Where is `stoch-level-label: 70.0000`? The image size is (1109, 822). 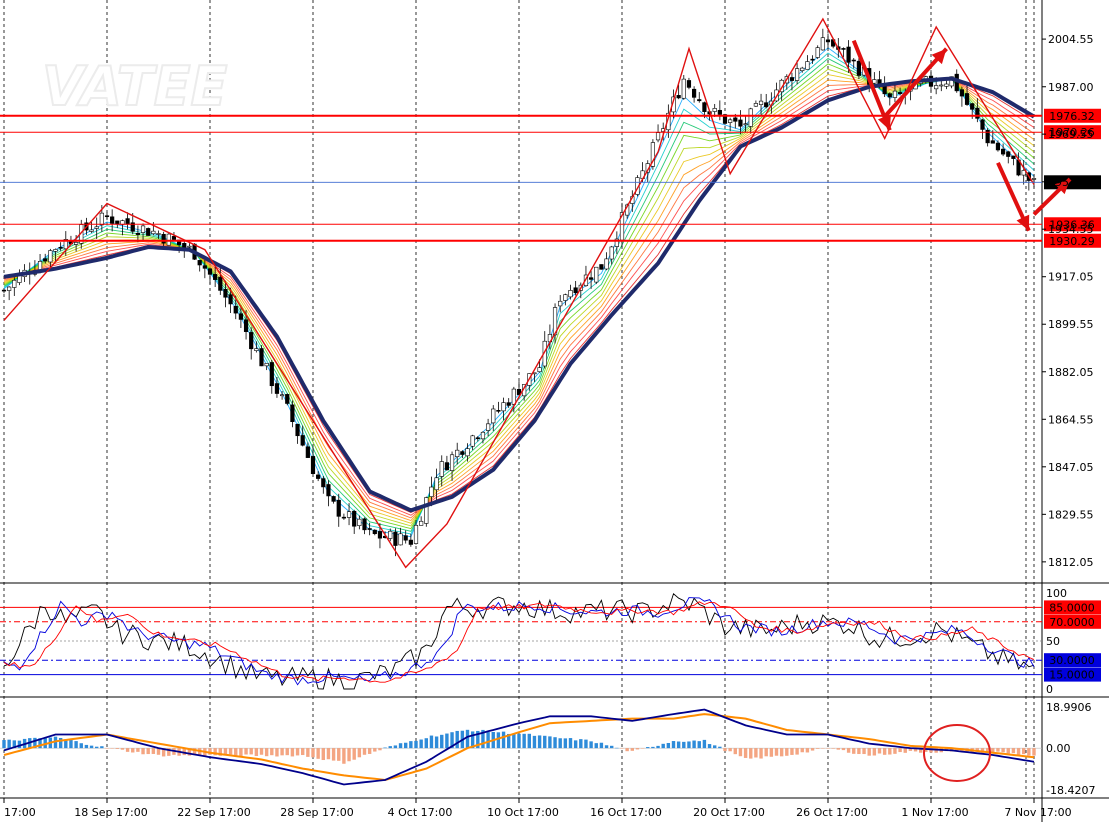
stoch-level-label: 70.0000 is located at coordinates (1072, 622).